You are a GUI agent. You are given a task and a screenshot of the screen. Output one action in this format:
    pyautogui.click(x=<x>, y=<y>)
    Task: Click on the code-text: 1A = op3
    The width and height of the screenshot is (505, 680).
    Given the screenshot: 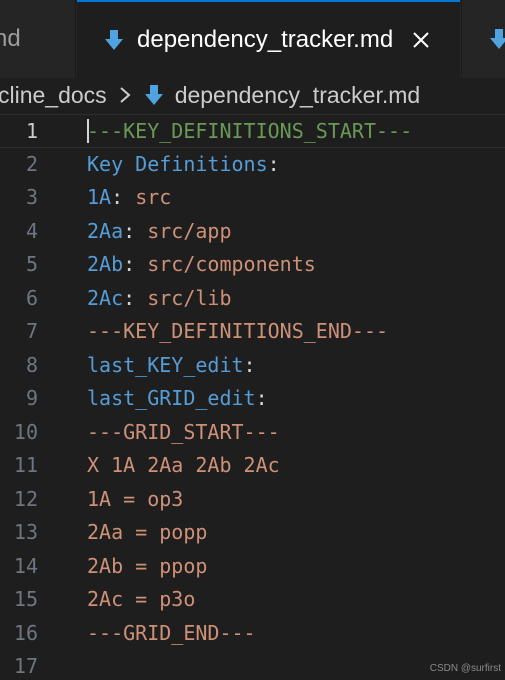 What is the action you would take?
    pyautogui.click(x=135, y=500)
    